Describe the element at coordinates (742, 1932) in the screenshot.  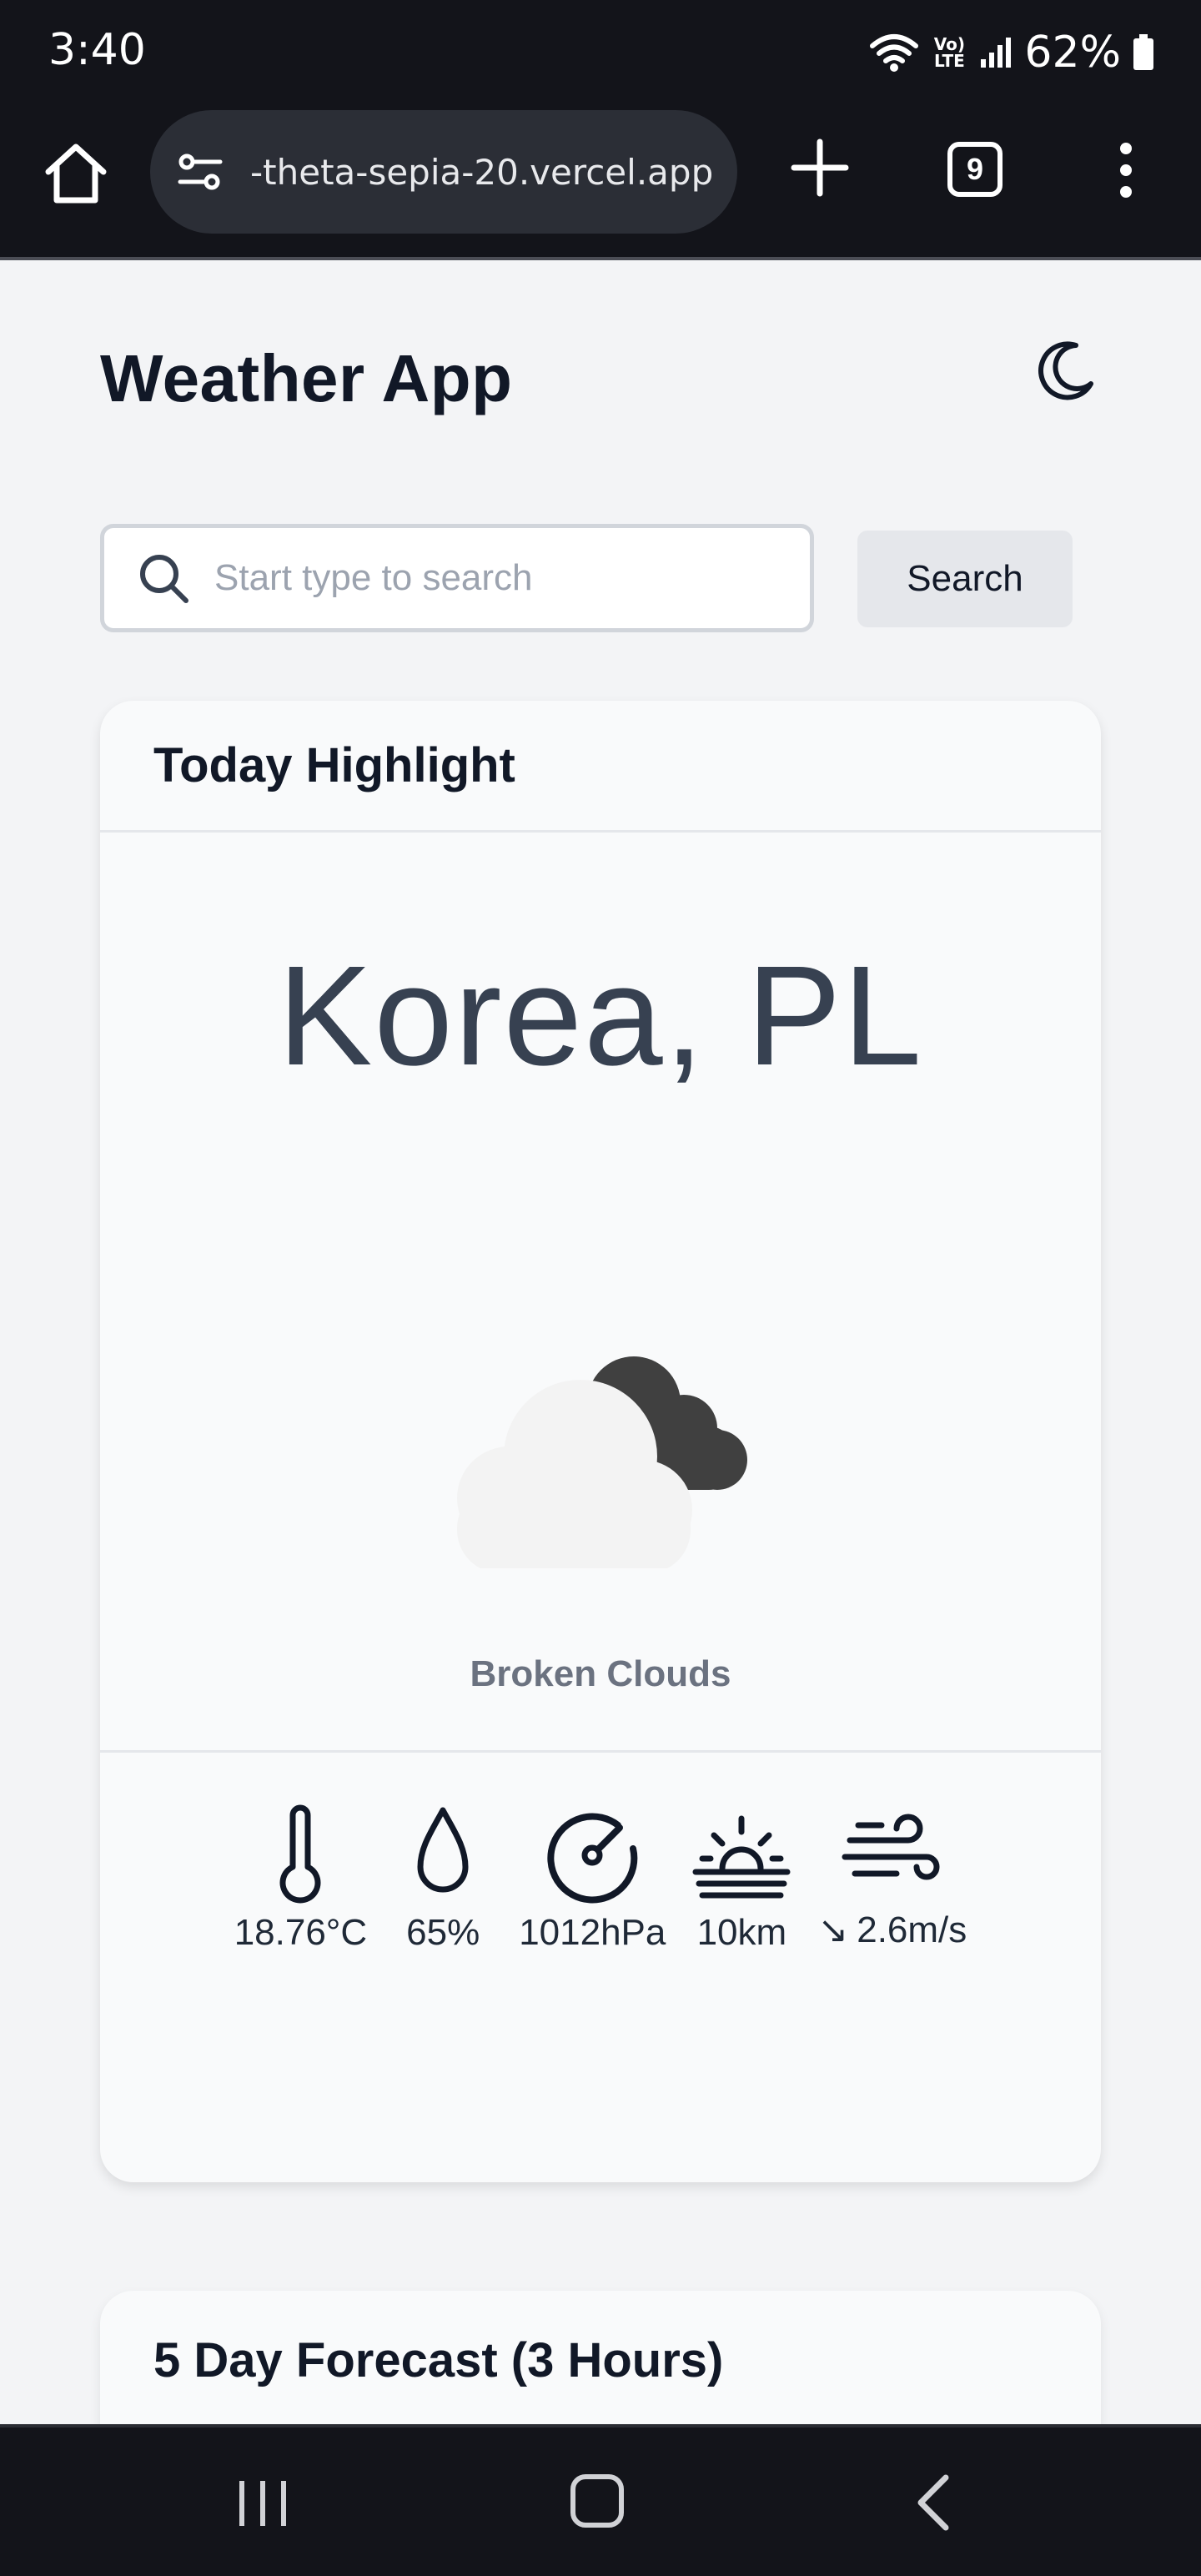
I see `visibility-value: 10km` at that location.